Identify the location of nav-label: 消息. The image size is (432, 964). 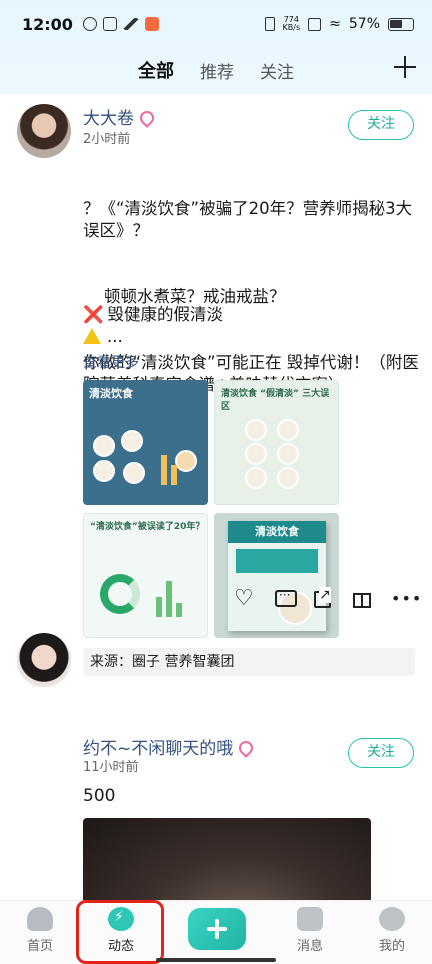
(309, 946).